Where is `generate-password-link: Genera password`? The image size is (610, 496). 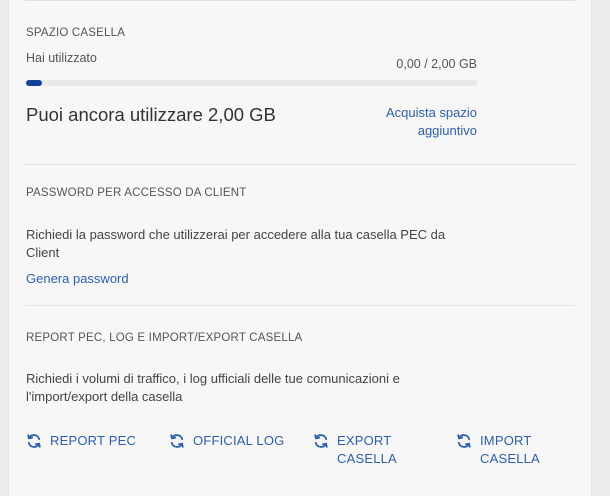
generate-password-link: Genera password is located at coordinates (77, 278).